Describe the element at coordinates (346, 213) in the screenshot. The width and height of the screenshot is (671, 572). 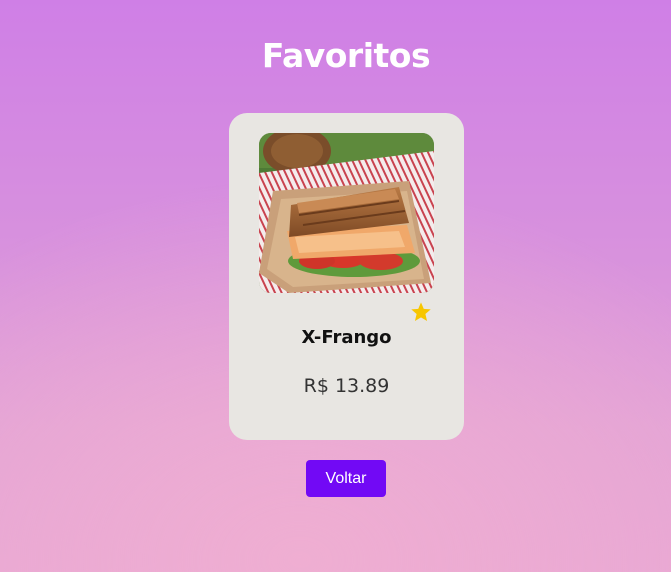
I see `product-image` at that location.